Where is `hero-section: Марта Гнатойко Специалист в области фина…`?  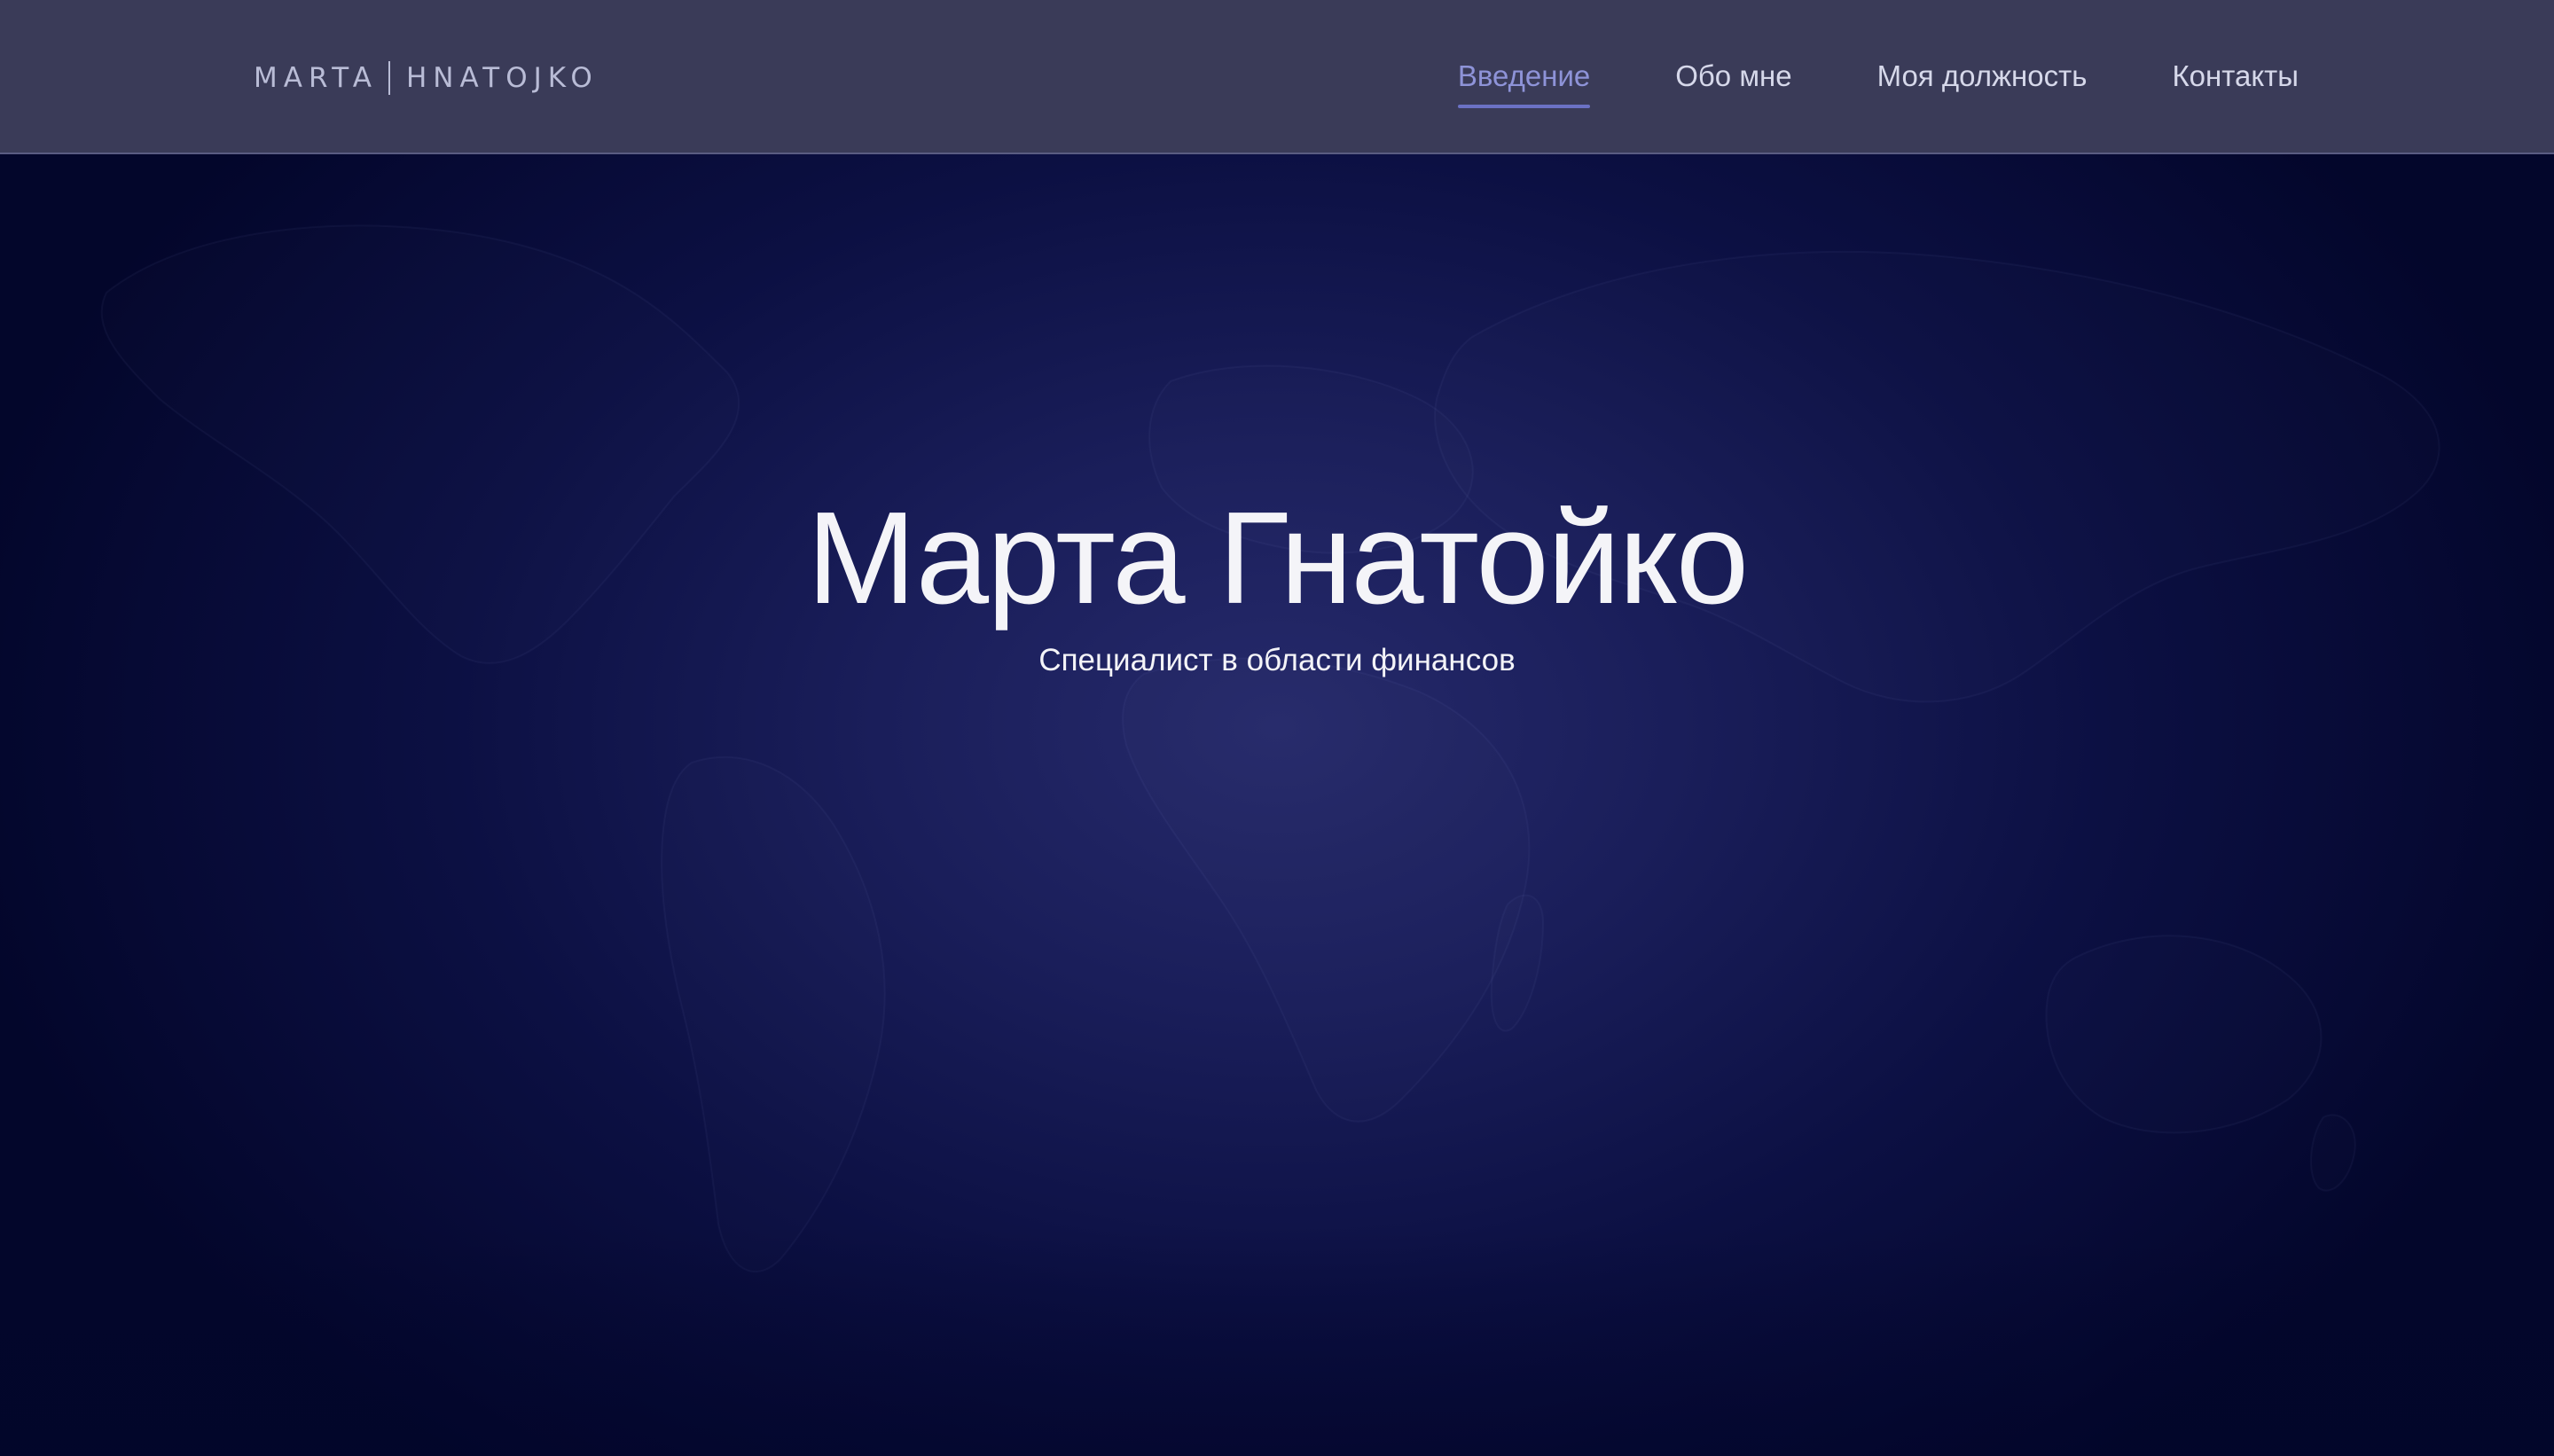
hero-section: Марта Гнатойко Специалист в области фина… is located at coordinates (1277, 581).